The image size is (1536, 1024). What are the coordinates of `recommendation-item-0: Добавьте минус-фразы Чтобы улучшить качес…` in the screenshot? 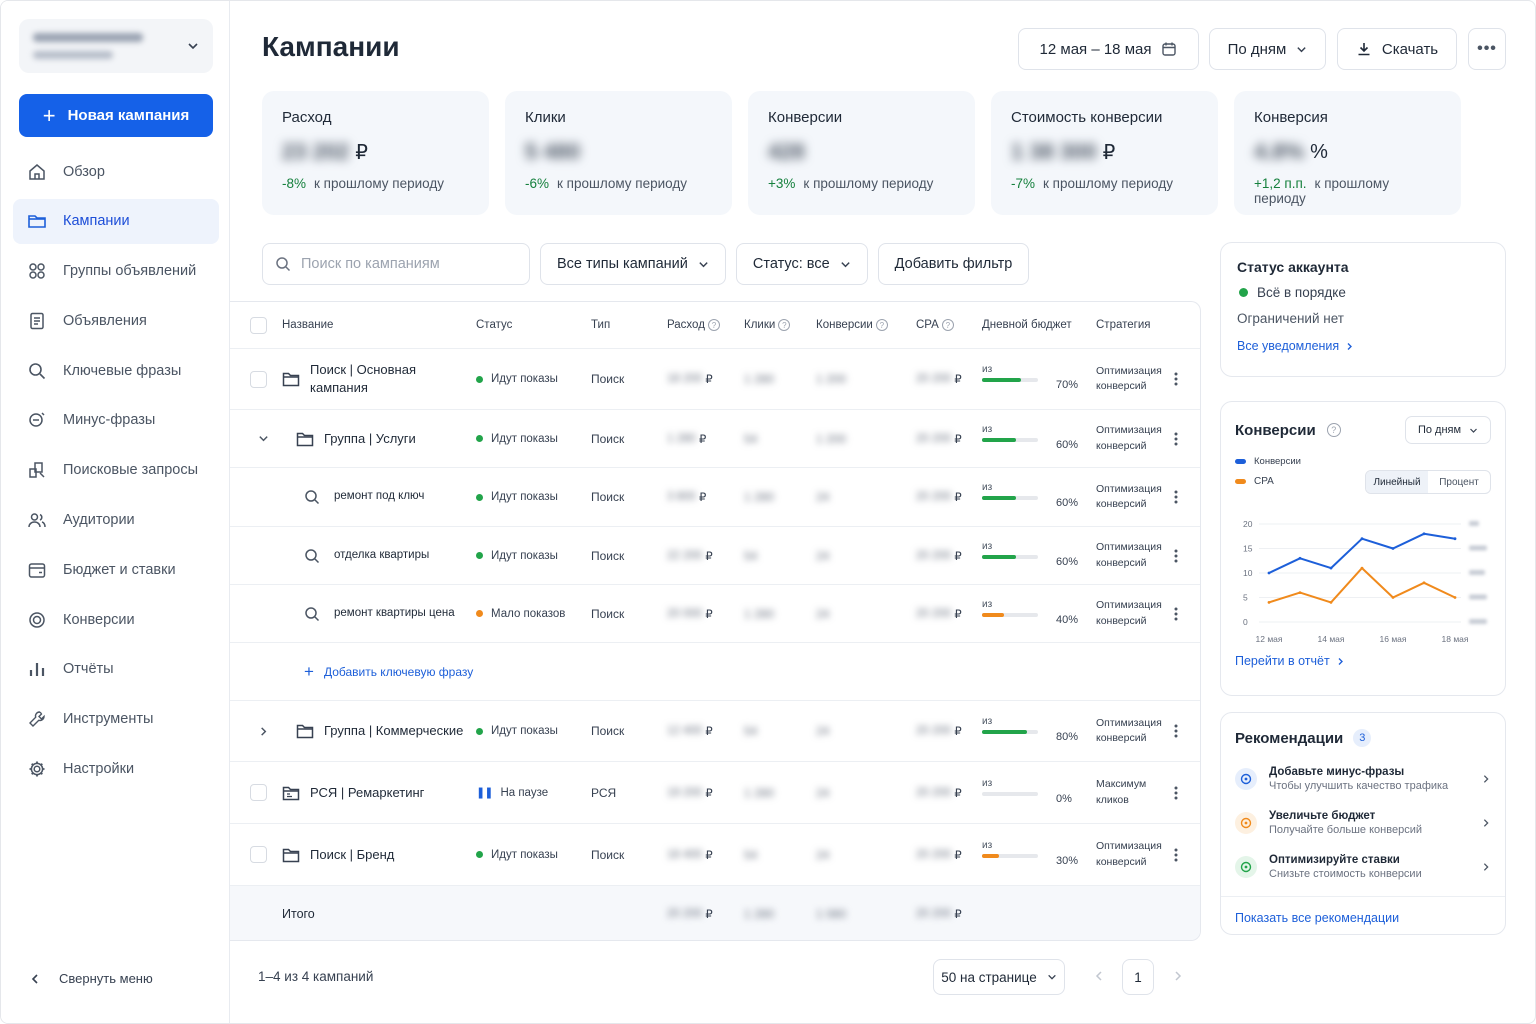 It's located at (1363, 779).